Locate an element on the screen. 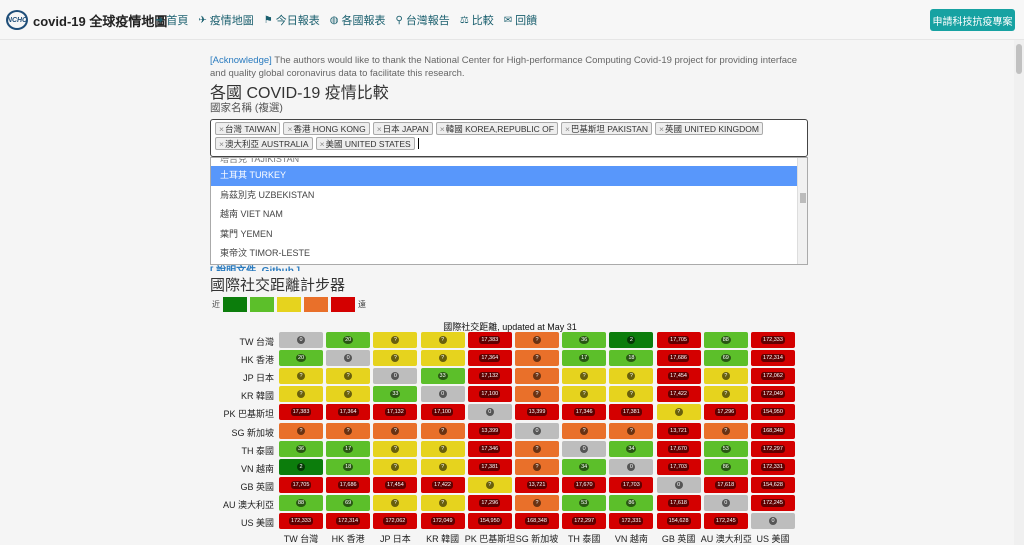 This screenshot has width=1024, height=545. heatmap-cell: 20 is located at coordinates (348, 340).